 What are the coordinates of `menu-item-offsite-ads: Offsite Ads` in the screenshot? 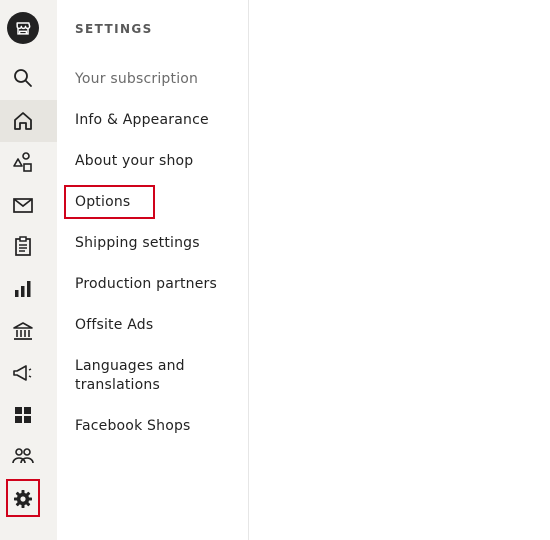 It's located at (157, 325).